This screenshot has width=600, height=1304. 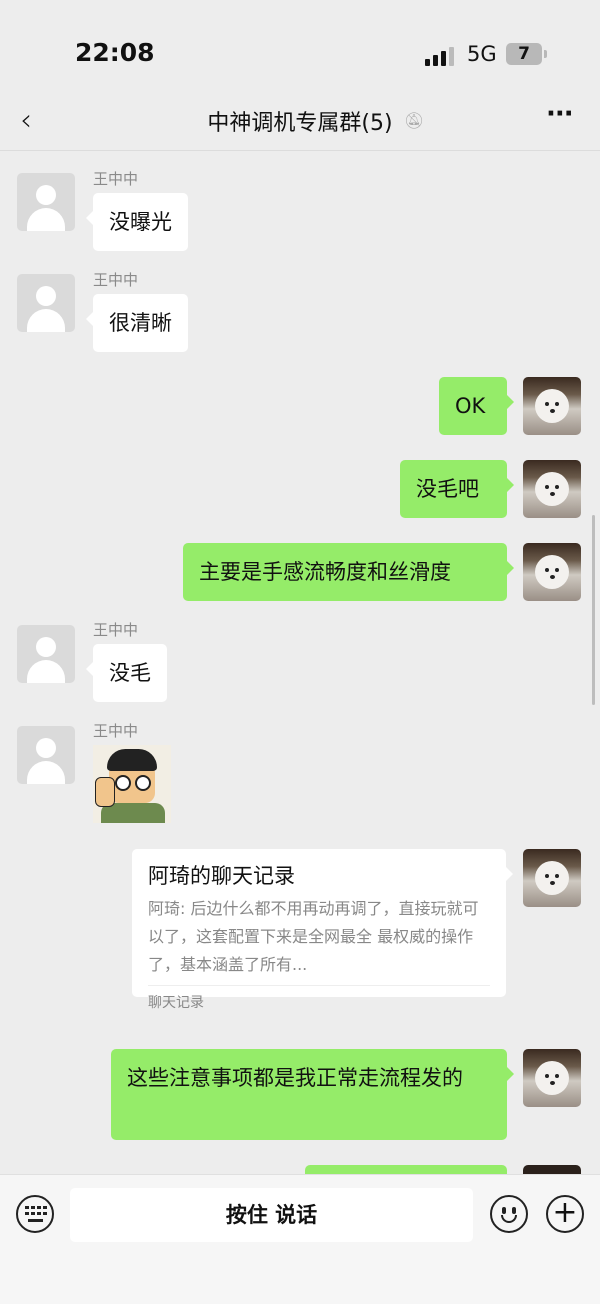 What do you see at coordinates (526, 54) in the screenshot?
I see `battery-icon: 7` at bounding box center [526, 54].